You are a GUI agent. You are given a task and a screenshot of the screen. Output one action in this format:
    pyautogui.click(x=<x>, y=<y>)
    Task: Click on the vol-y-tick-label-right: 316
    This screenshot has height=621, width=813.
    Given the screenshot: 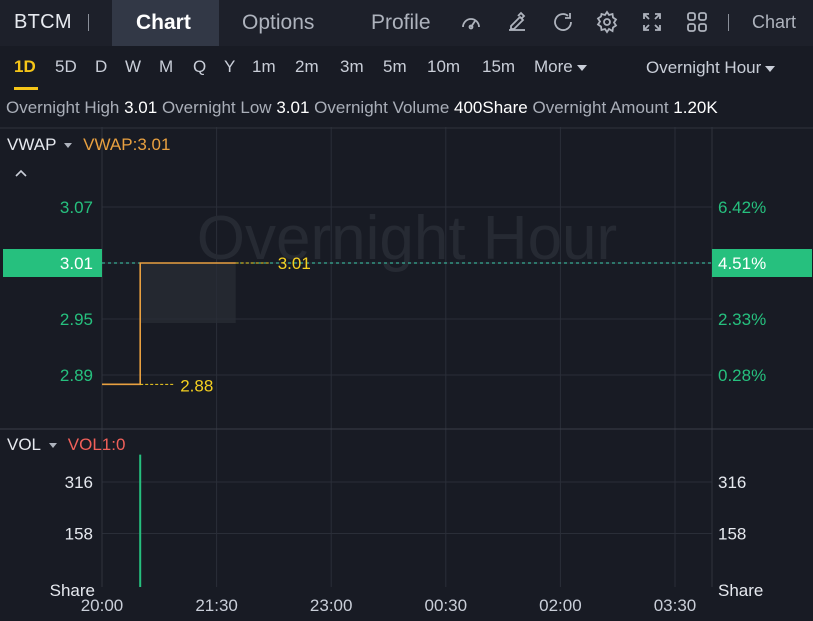 What is the action you would take?
    pyautogui.click(x=732, y=482)
    